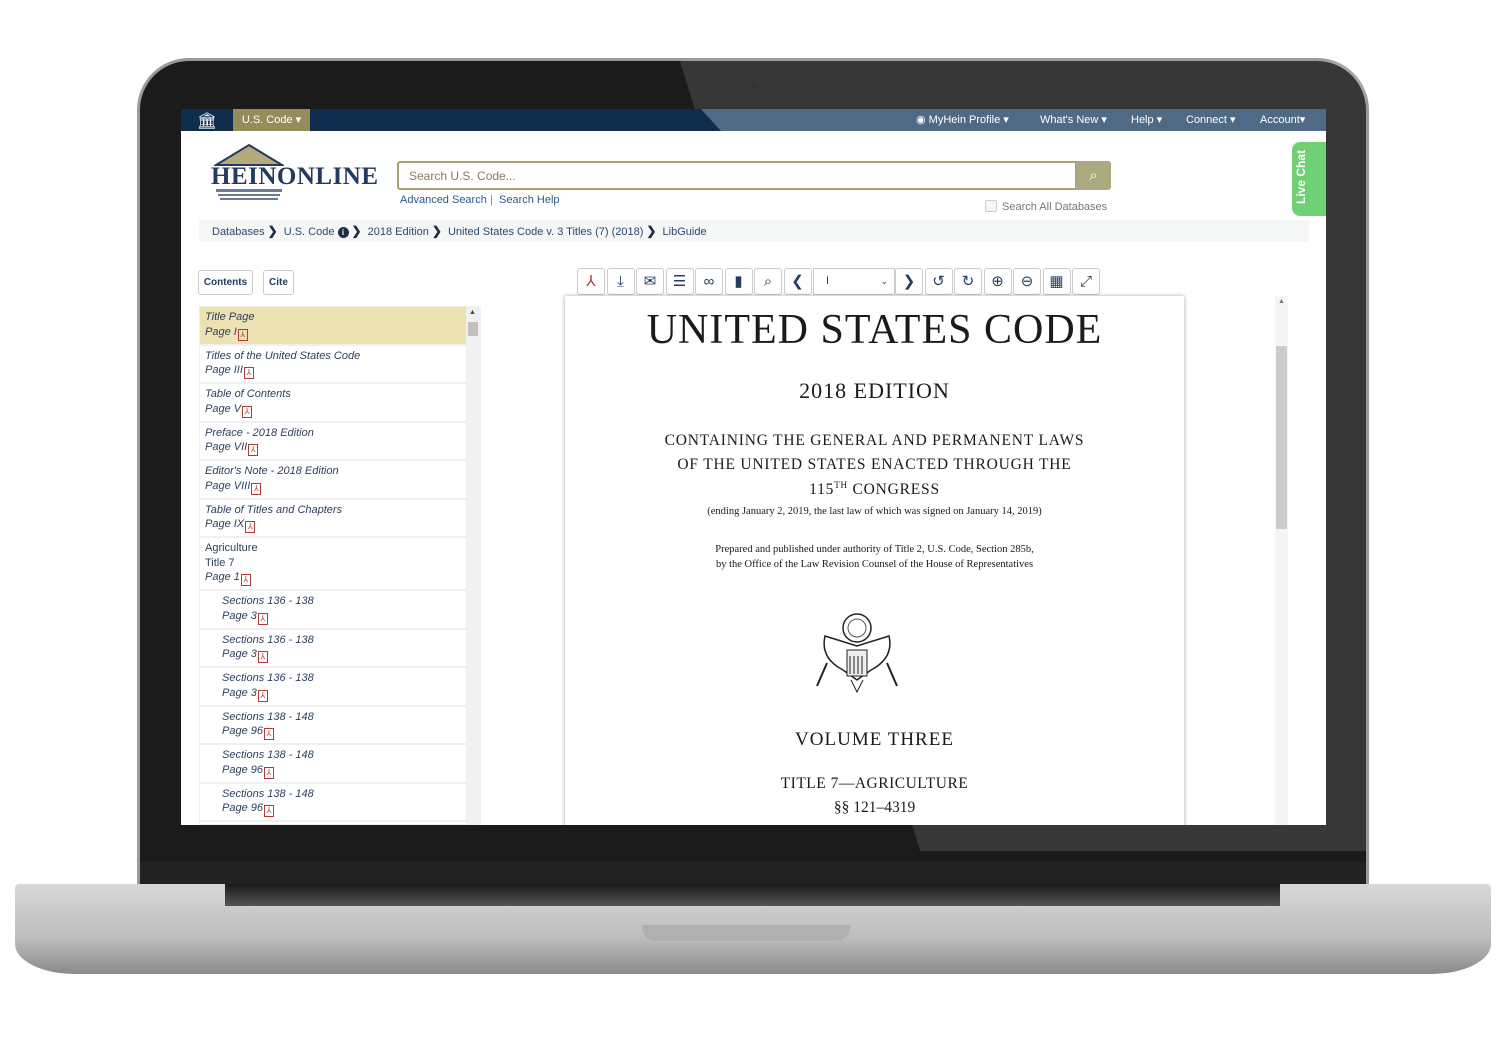  Describe the element at coordinates (1093, 175) in the screenshot. I see `search-button: ⌕` at that location.